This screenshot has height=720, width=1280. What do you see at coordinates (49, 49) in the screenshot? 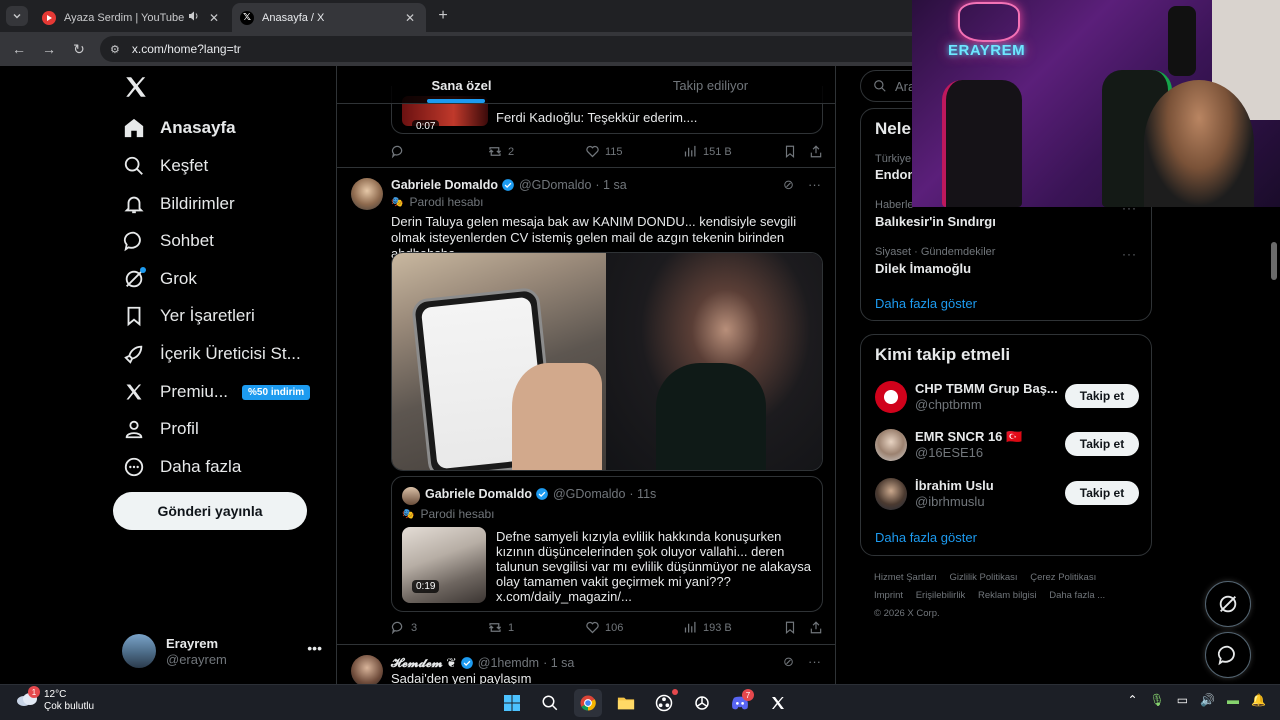
I see `forward-icon: →` at bounding box center [49, 49].